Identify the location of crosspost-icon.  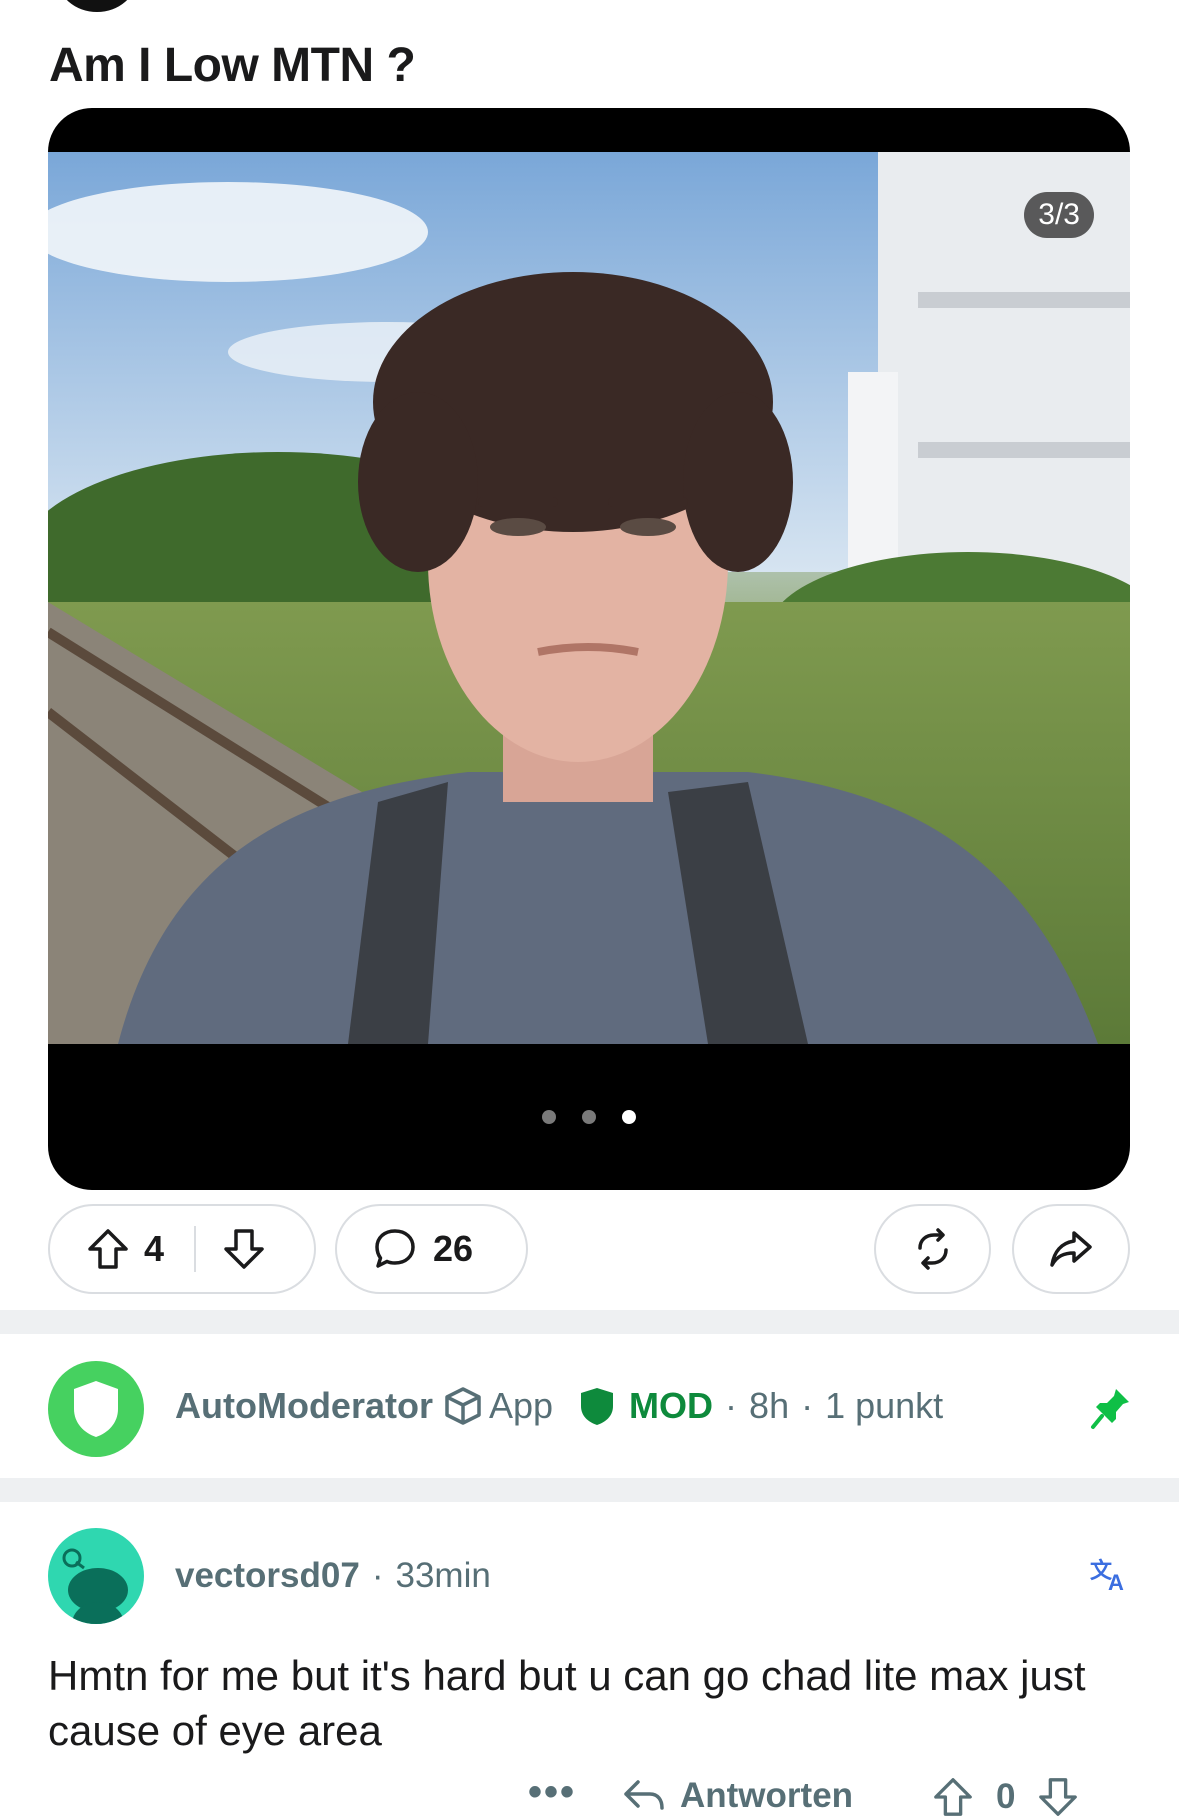
(933, 1249).